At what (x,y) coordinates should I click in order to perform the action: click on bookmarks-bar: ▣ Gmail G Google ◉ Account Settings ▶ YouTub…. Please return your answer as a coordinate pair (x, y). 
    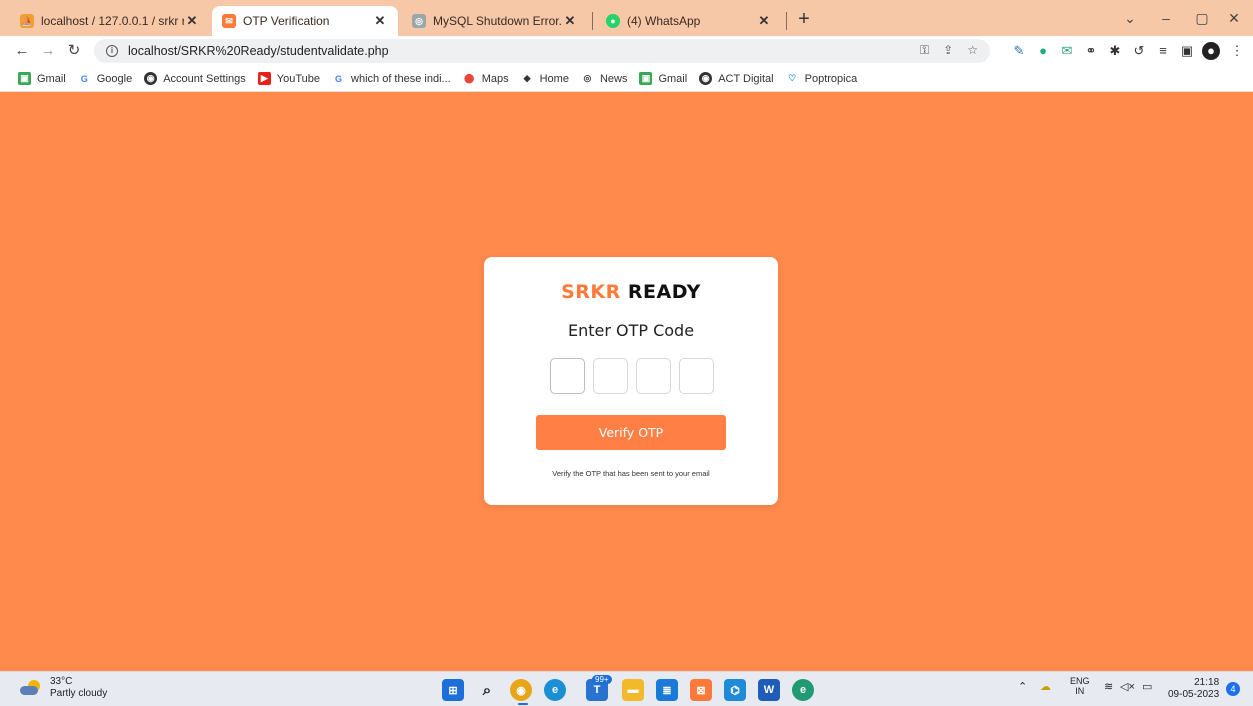
    Looking at the image, I should click on (626, 79).